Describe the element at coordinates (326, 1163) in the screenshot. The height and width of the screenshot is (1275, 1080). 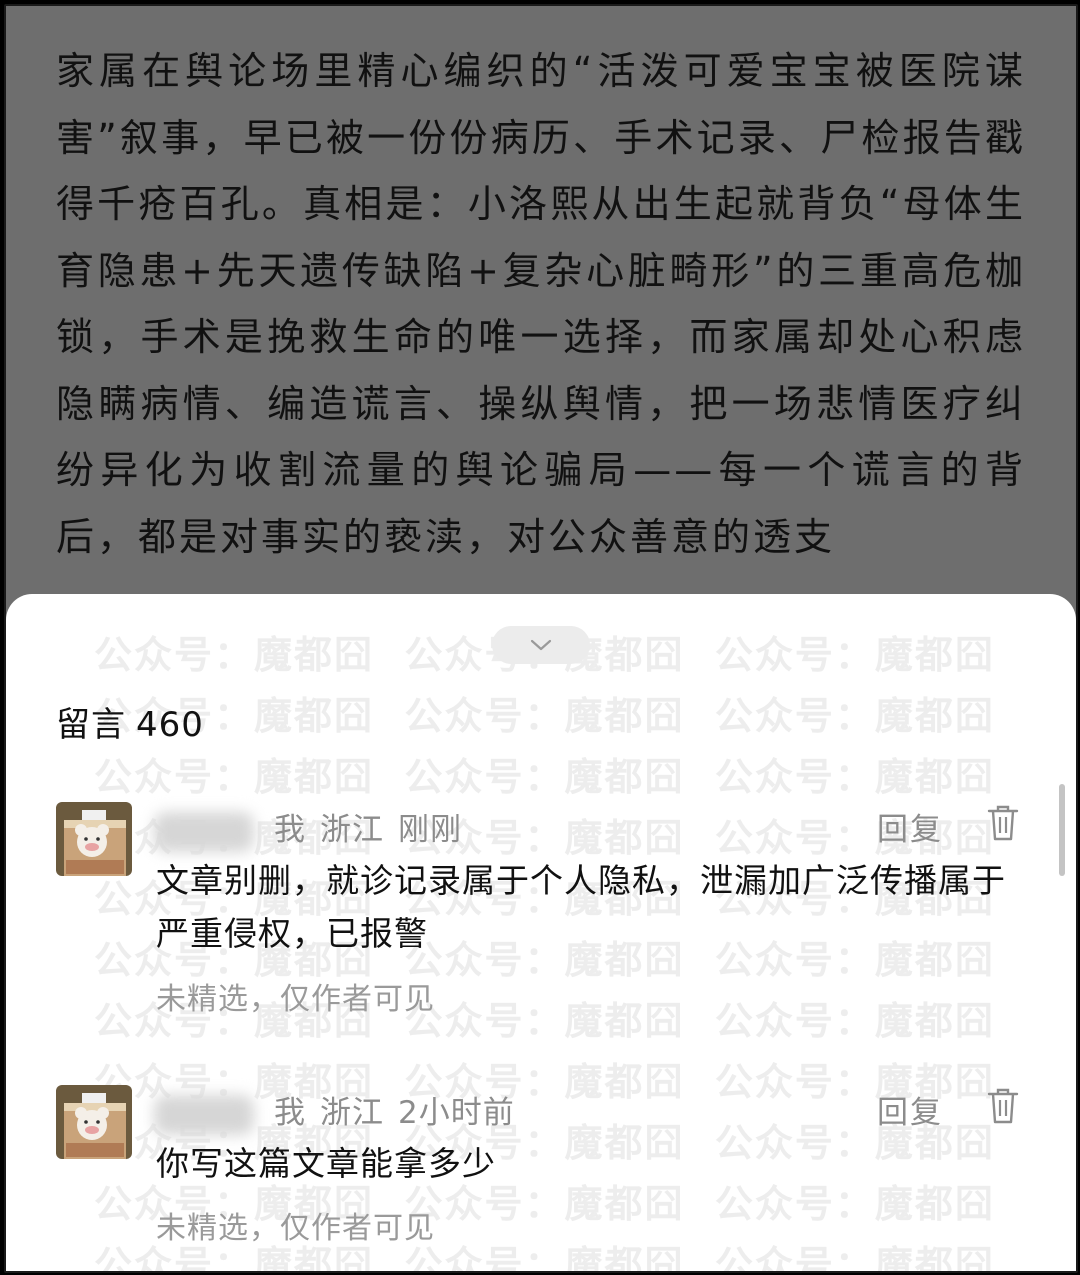
I see `comment-text: 你写这篇文章能拿多少` at that location.